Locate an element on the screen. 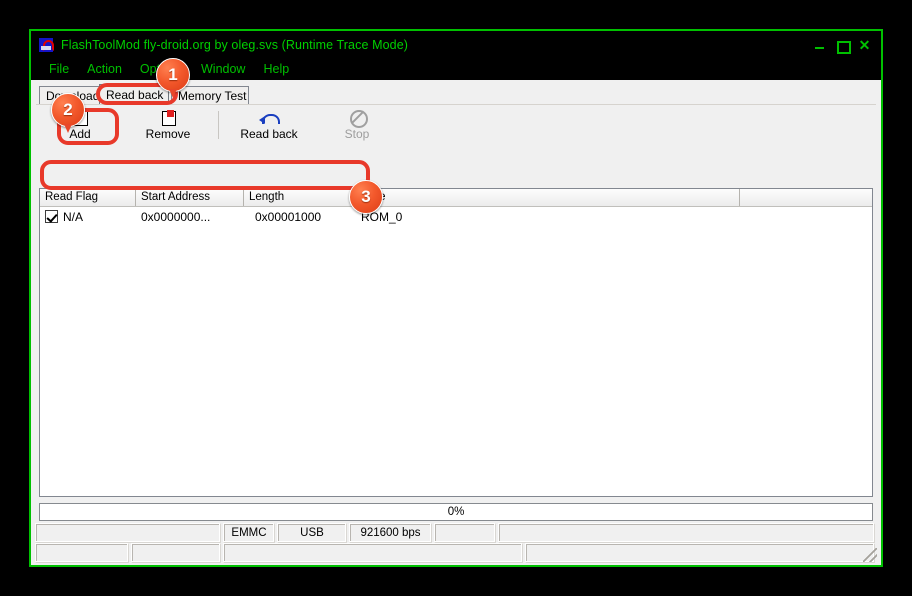 The height and width of the screenshot is (596, 912). stop-button-label: Stop is located at coordinates (357, 134).